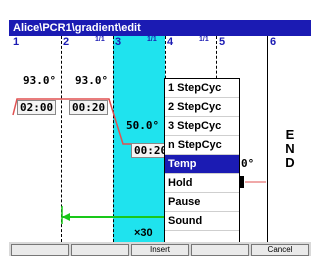 The height and width of the screenshot is (260, 327). Describe the element at coordinates (280, 250) in the screenshot. I see `cancel-button: Cancel` at that location.